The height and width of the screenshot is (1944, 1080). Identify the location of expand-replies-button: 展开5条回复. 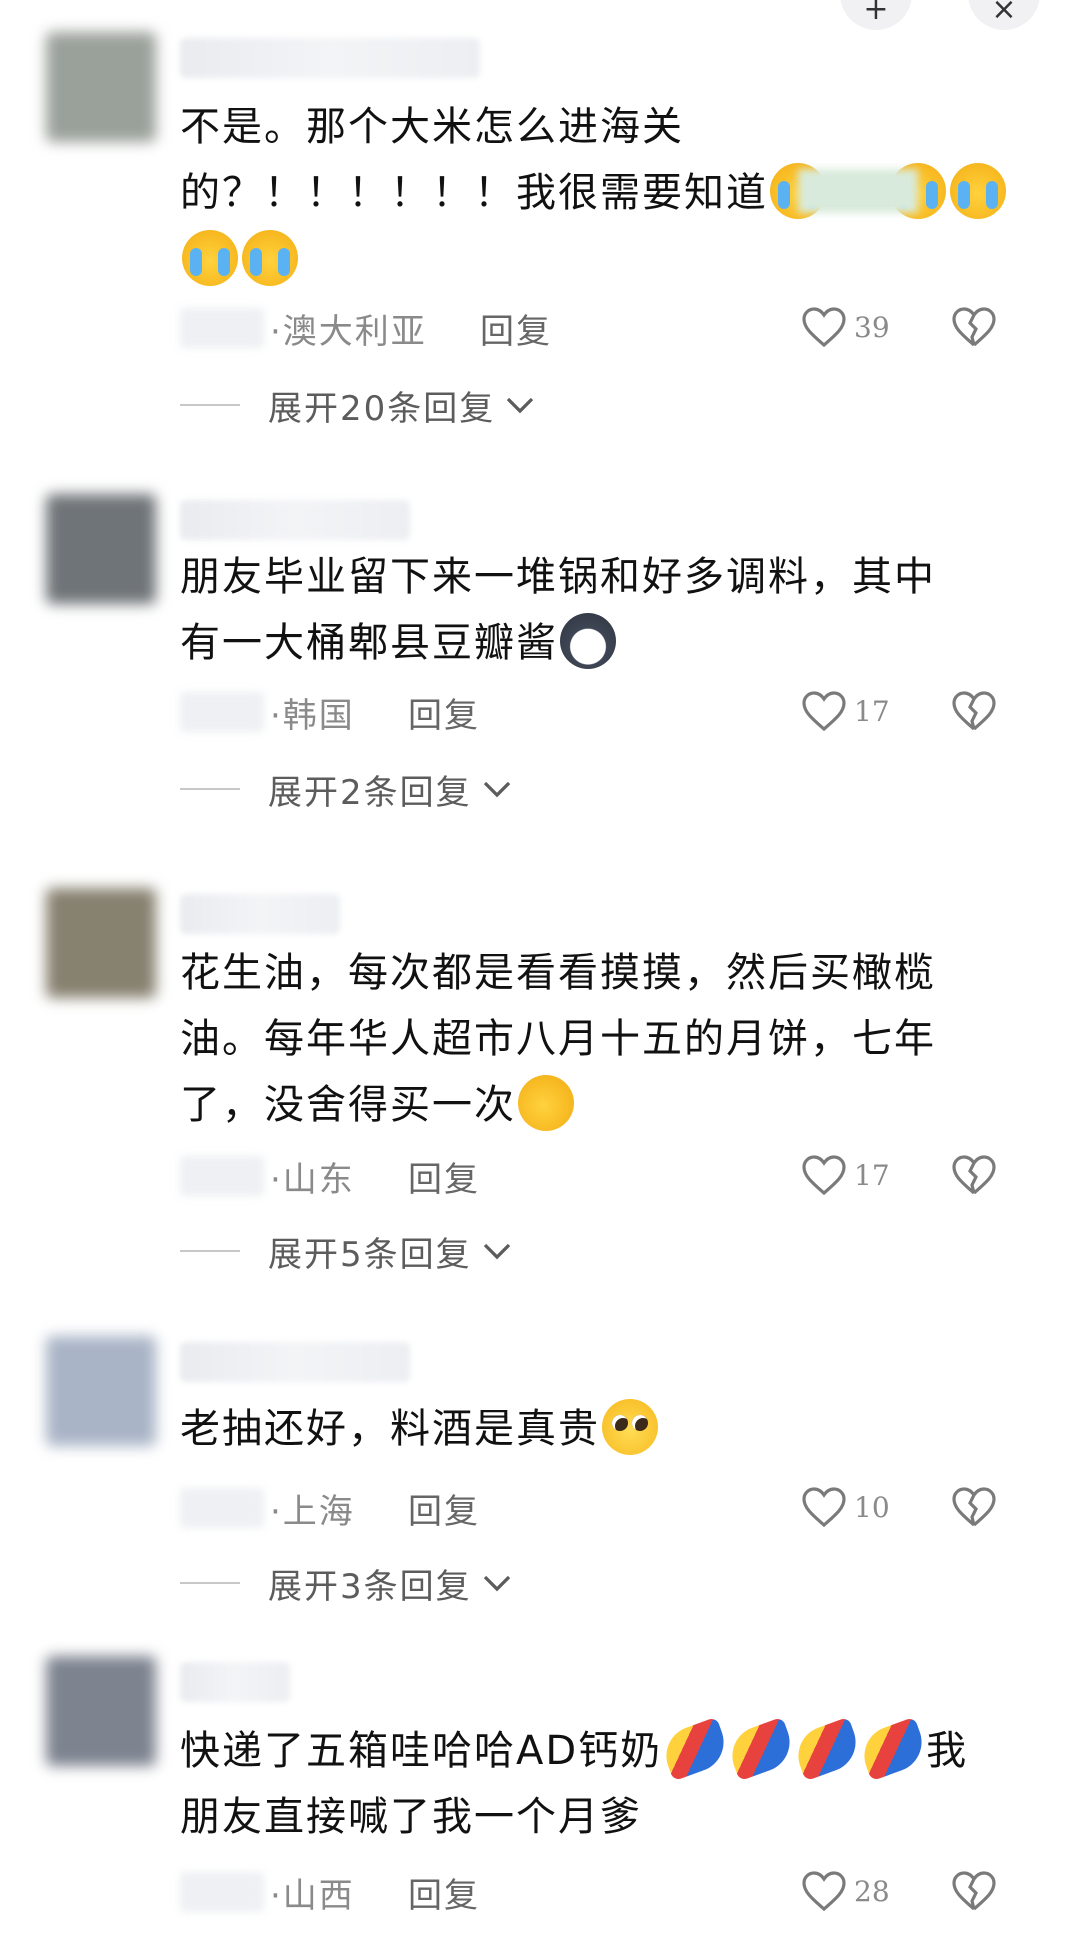
(346, 1251).